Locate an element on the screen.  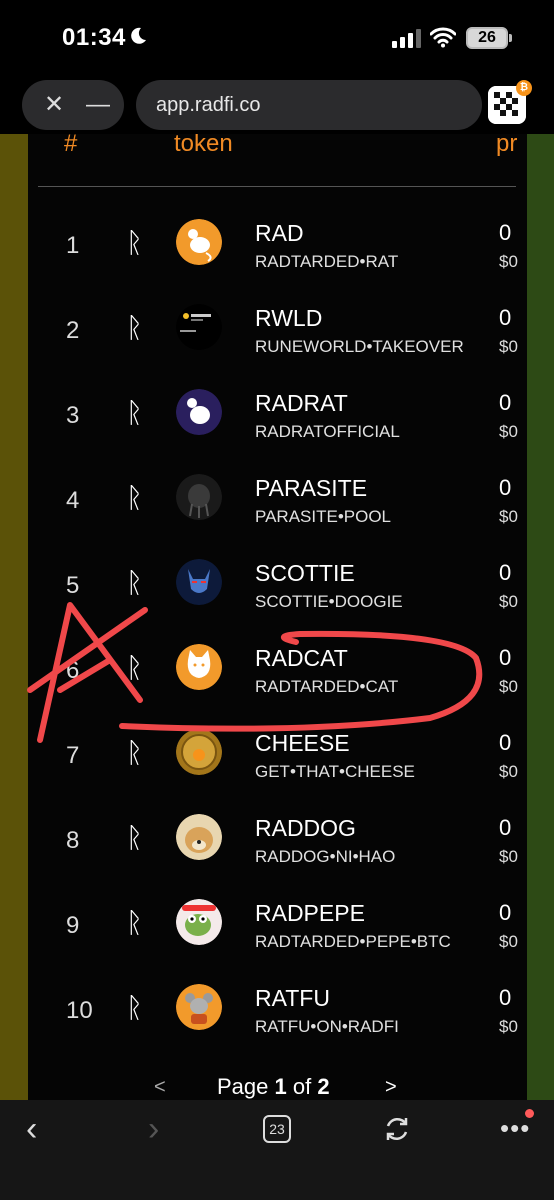
battery-tip is located at coordinates (510, 38).